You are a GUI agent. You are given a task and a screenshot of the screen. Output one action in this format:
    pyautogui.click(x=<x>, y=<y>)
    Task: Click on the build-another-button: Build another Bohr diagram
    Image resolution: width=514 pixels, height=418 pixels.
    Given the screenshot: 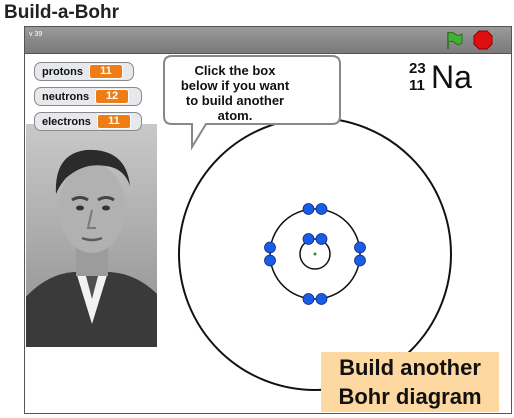 What is the action you would take?
    pyautogui.click(x=410, y=382)
    